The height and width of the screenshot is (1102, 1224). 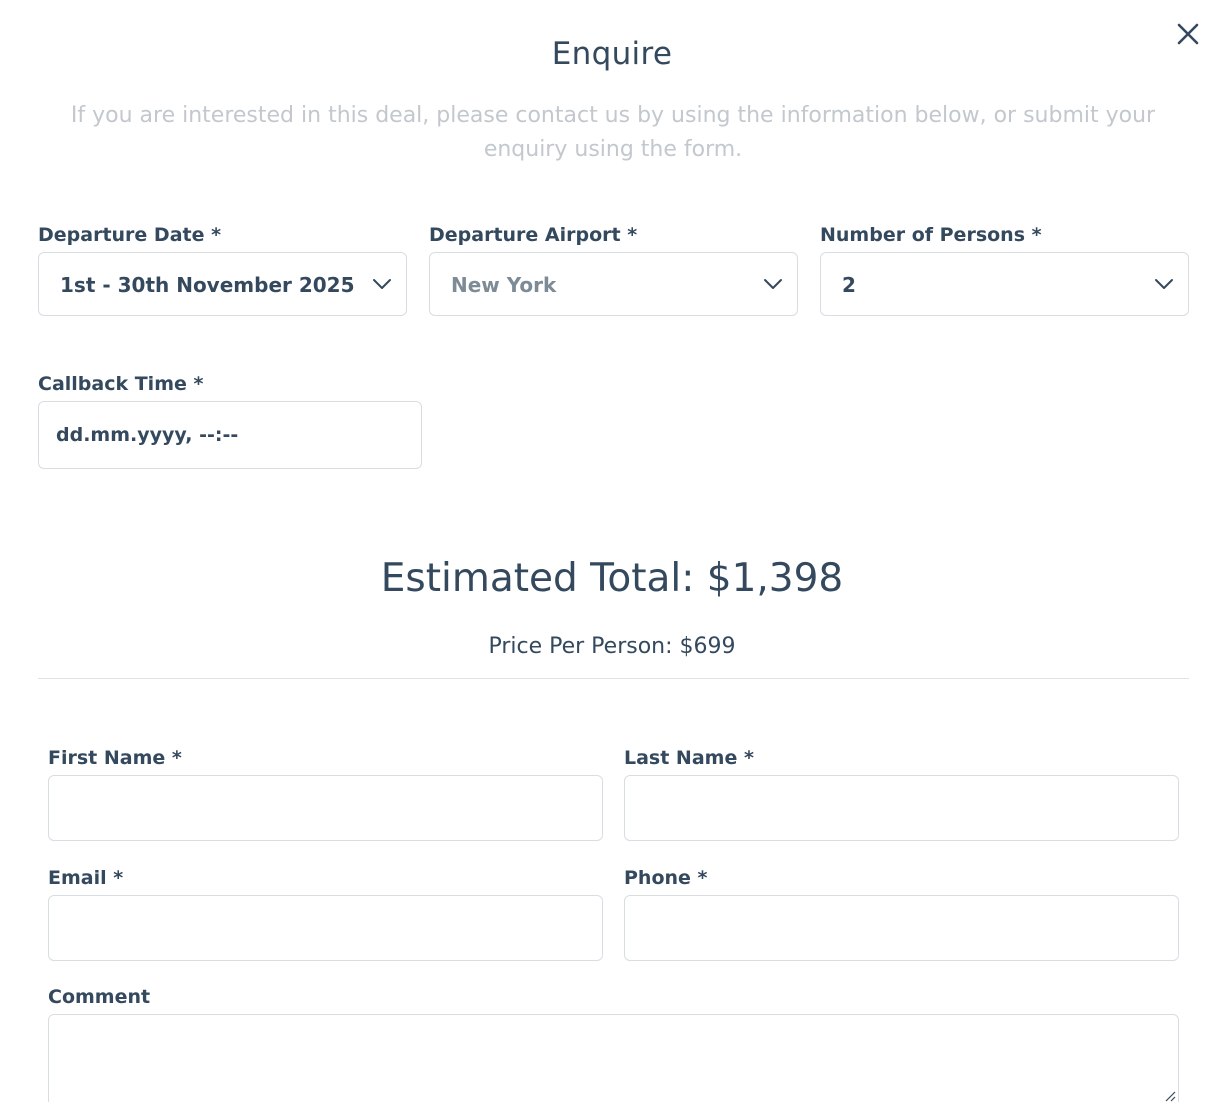 What do you see at coordinates (533, 235) in the screenshot?
I see `departure-airport-label: Departure Airport *` at bounding box center [533, 235].